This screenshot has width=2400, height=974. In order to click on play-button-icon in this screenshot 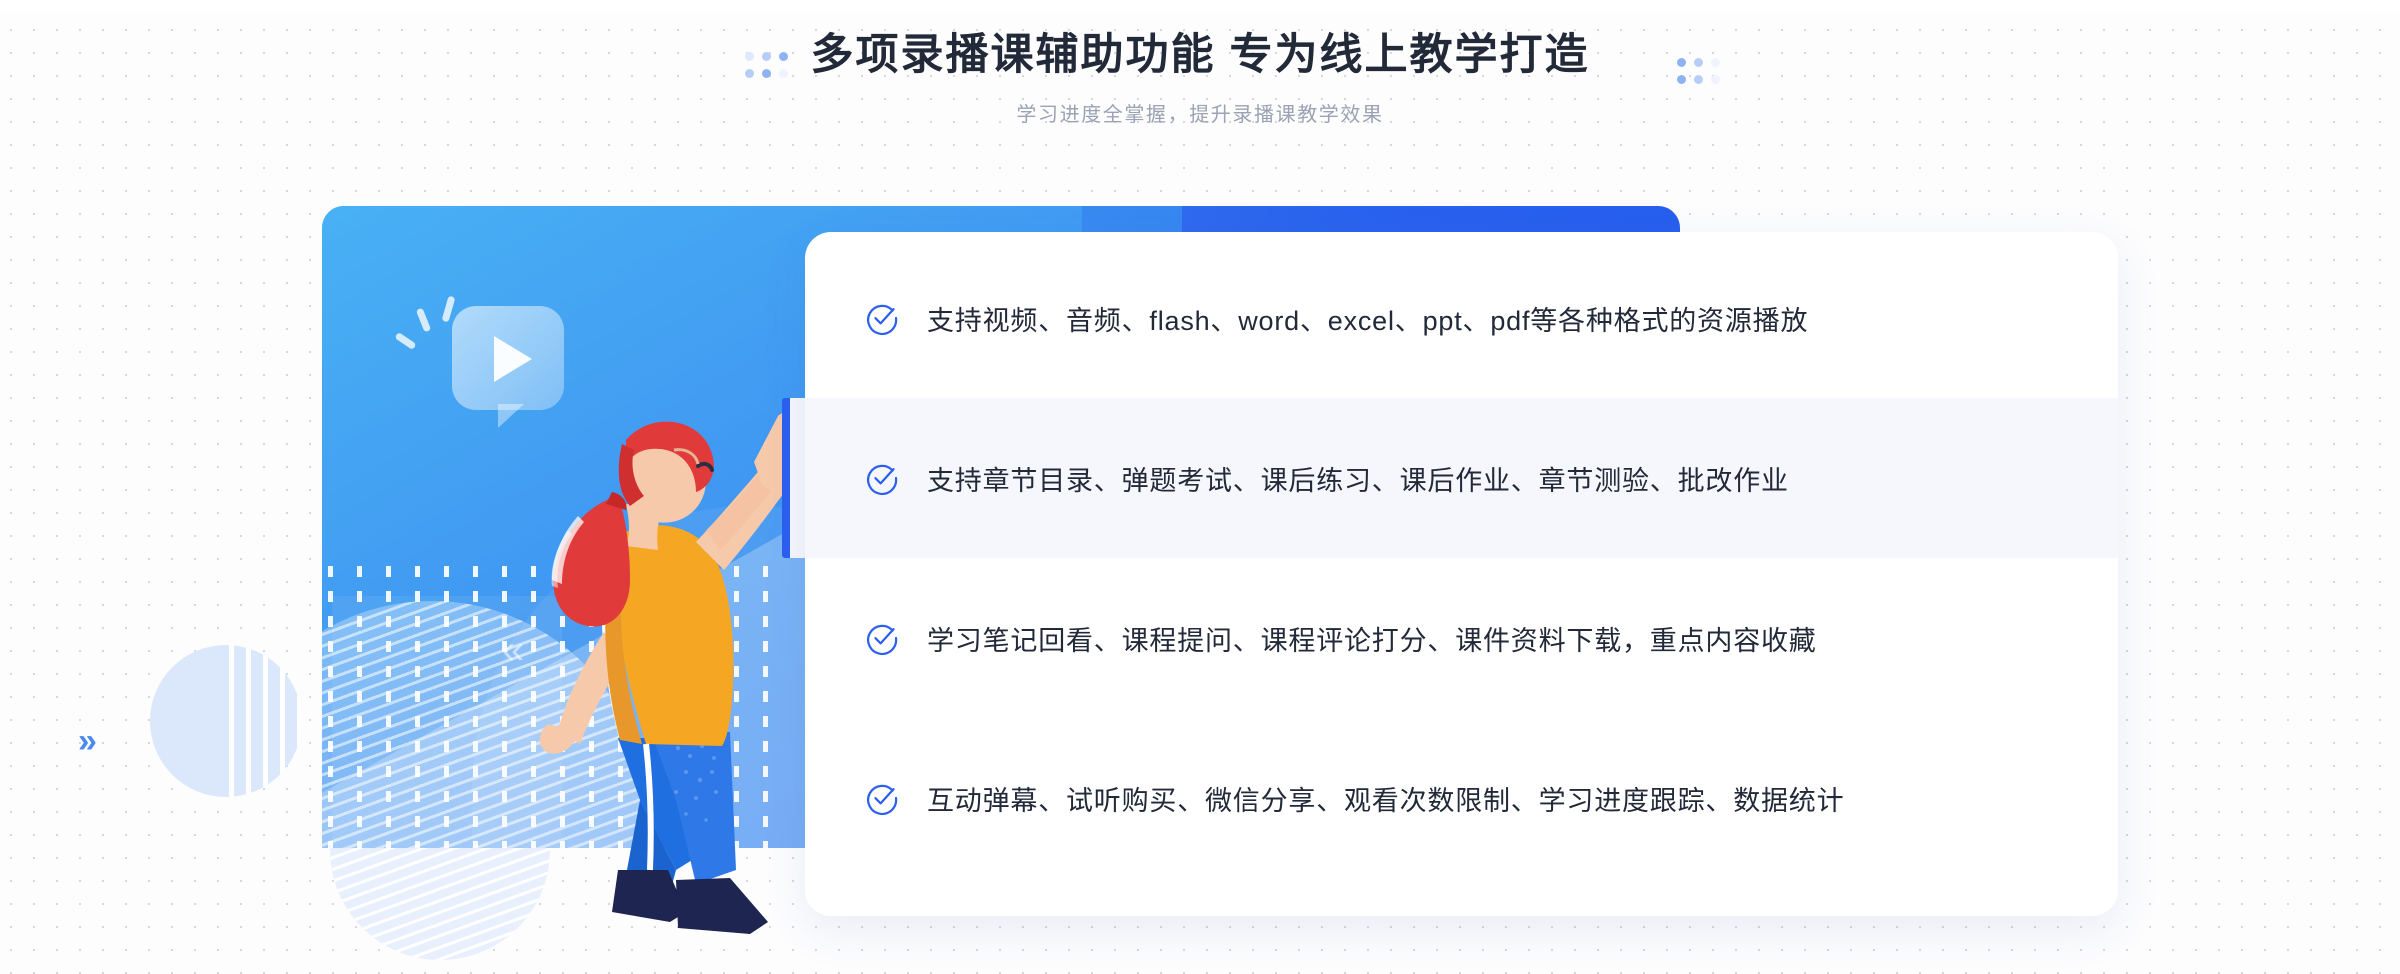, I will do `click(508, 367)`.